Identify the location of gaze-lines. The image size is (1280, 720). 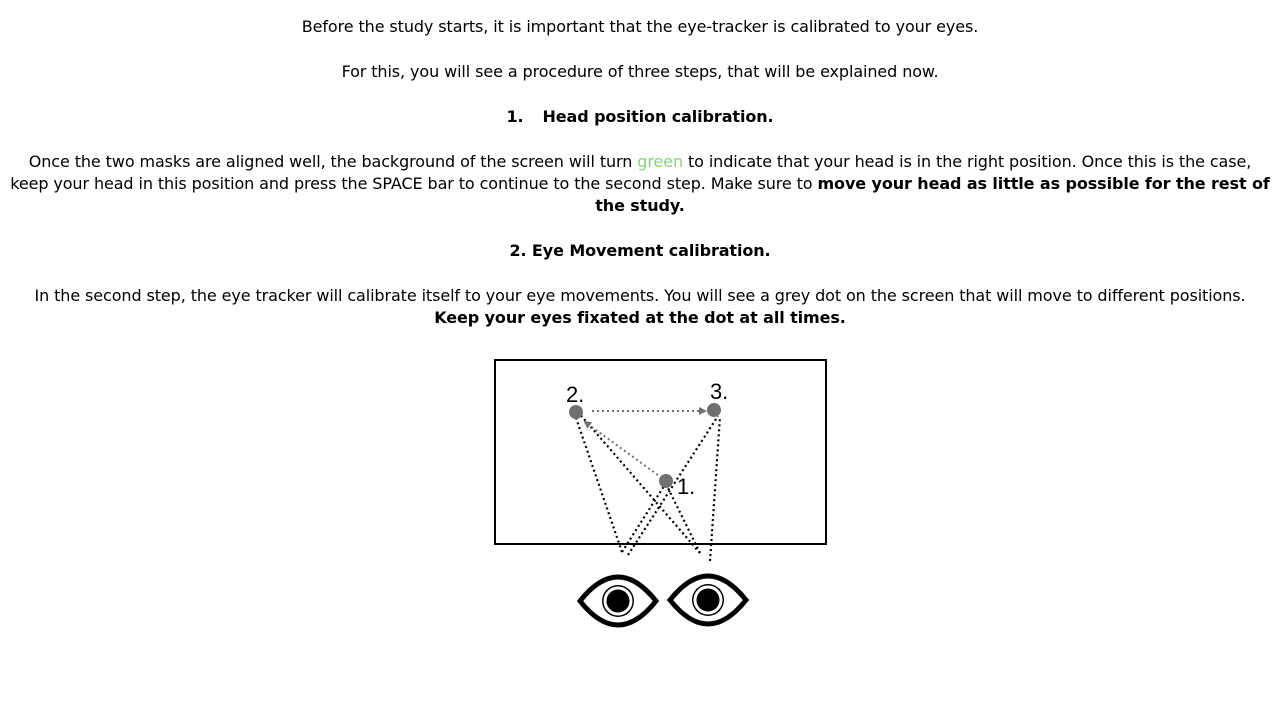
(647, 486).